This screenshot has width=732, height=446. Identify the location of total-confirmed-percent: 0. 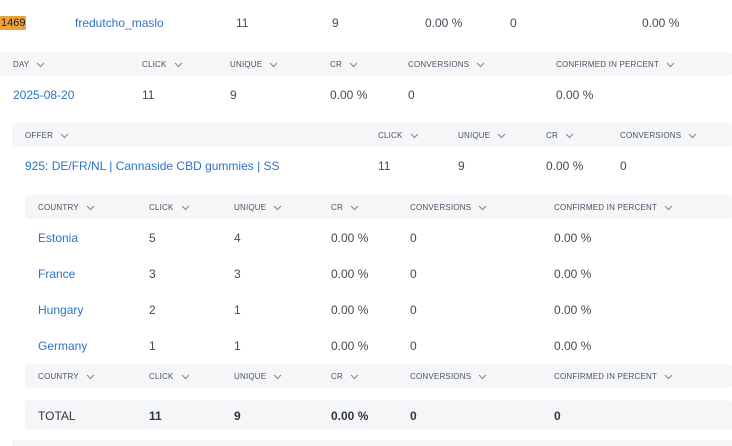
(557, 416).